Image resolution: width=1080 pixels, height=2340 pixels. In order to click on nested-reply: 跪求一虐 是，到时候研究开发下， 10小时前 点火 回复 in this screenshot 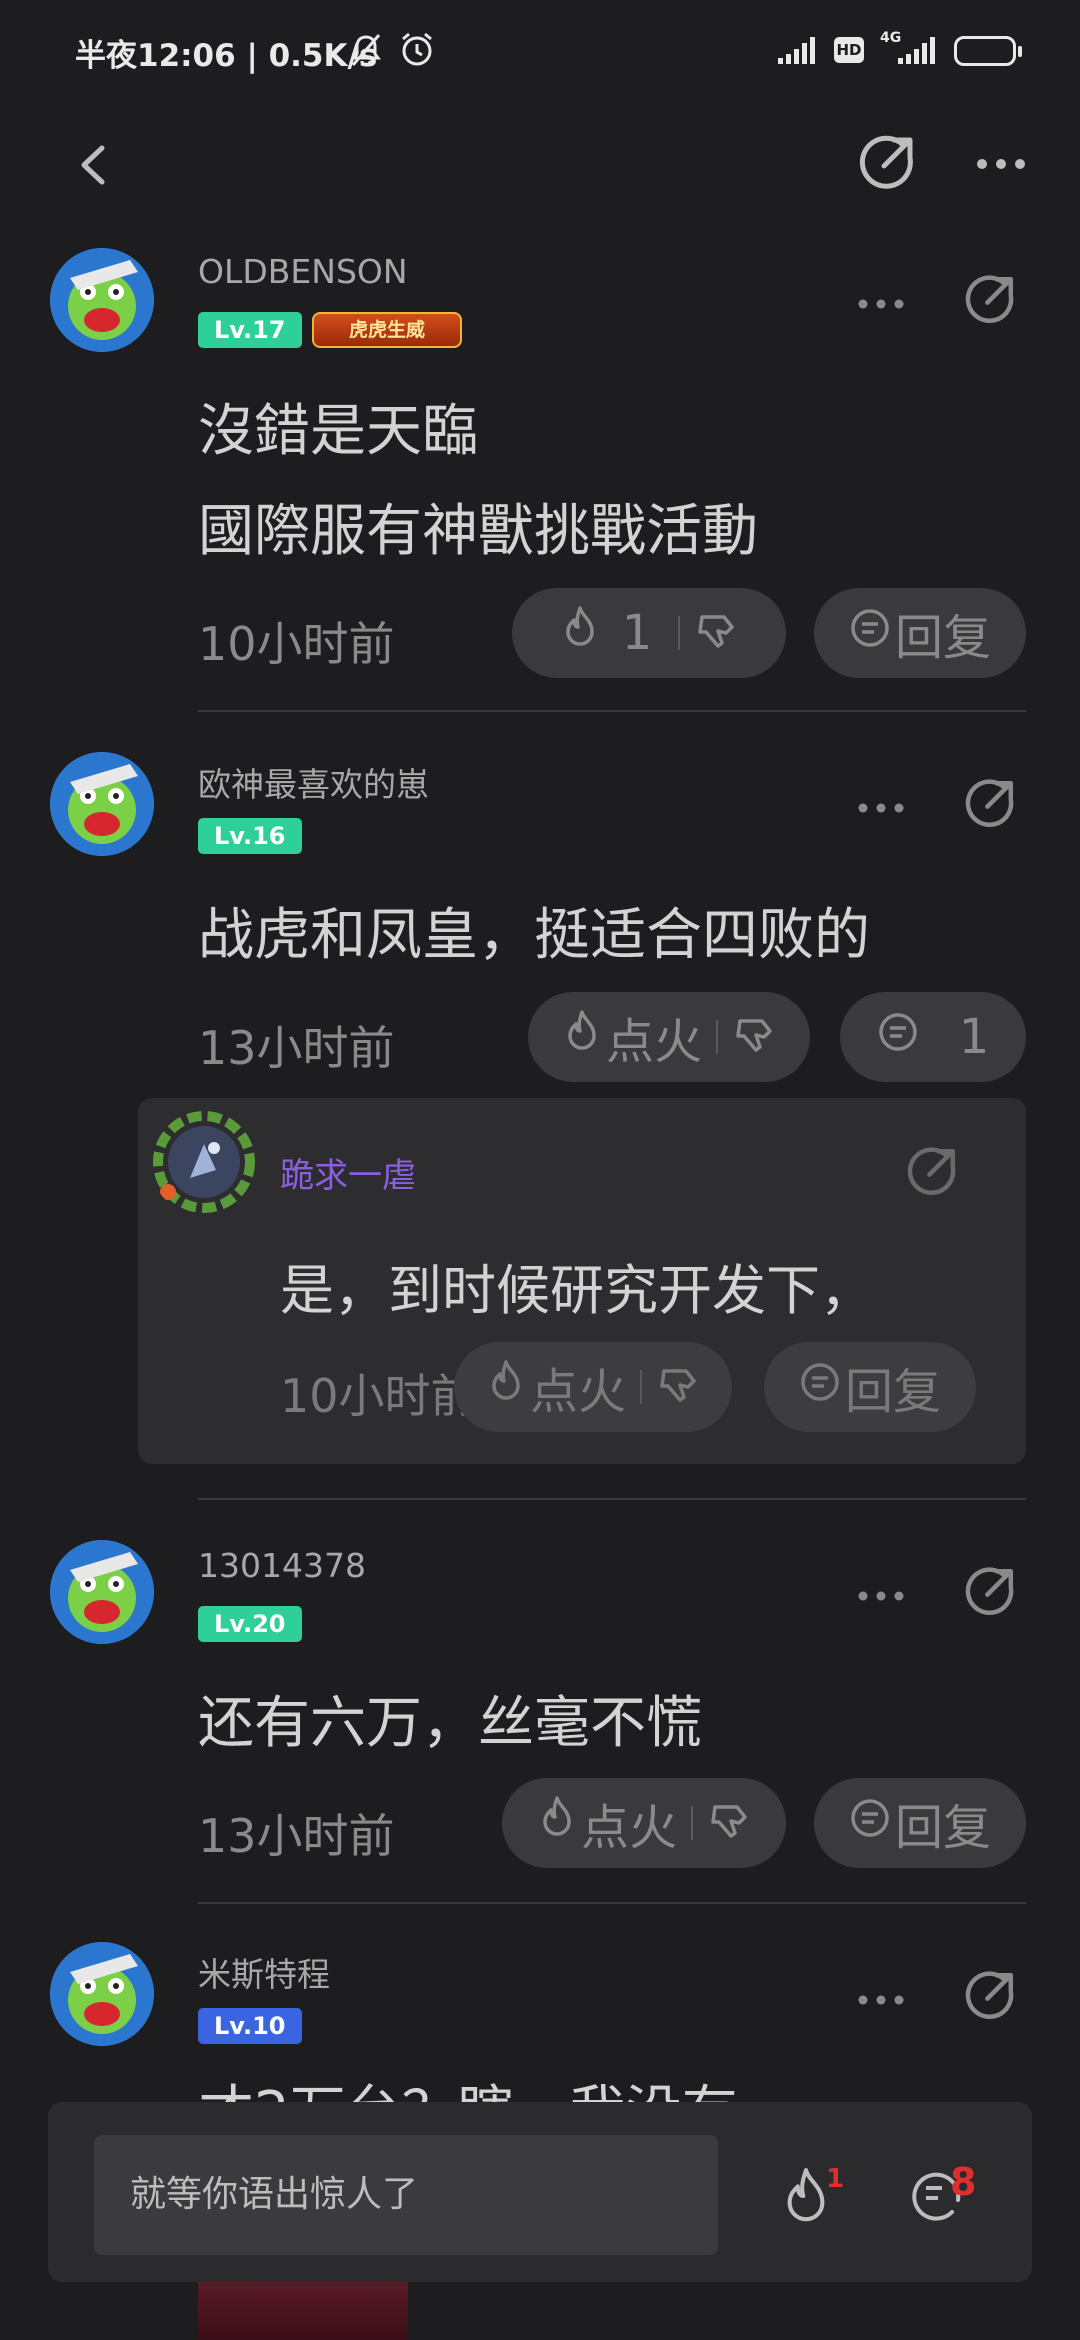, I will do `click(582, 1281)`.